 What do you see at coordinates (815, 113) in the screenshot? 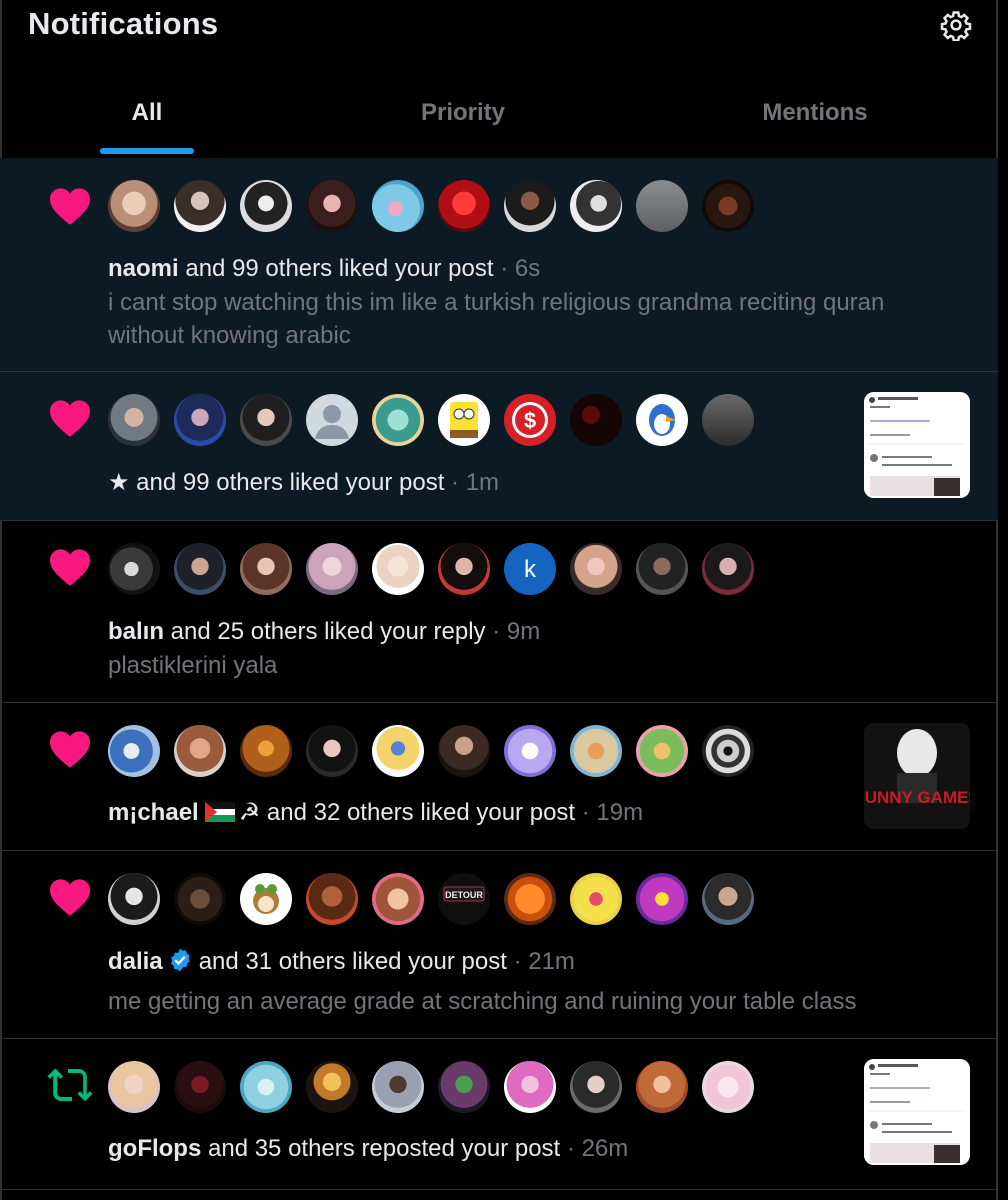
I see `tab-mentions: Mentions` at bounding box center [815, 113].